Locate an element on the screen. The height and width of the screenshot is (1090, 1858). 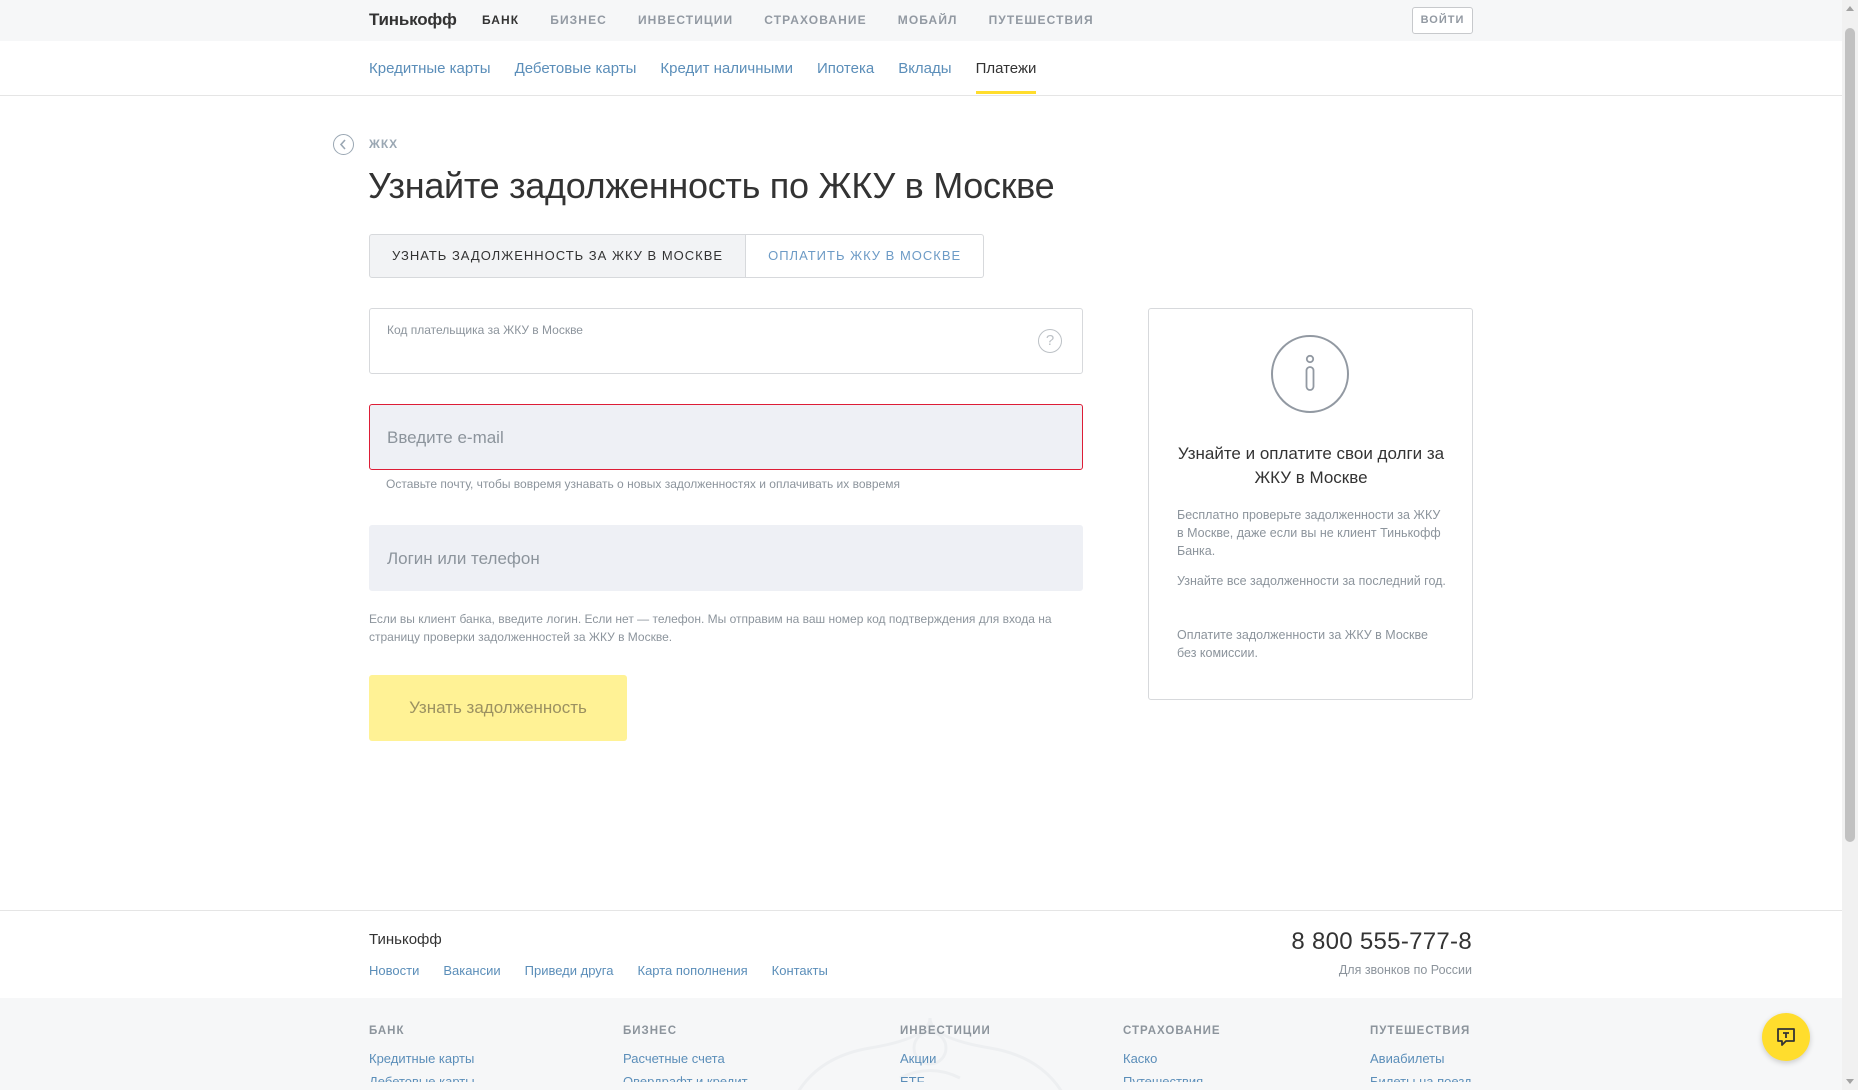
chat-icon is located at coordinates (1786, 1037).